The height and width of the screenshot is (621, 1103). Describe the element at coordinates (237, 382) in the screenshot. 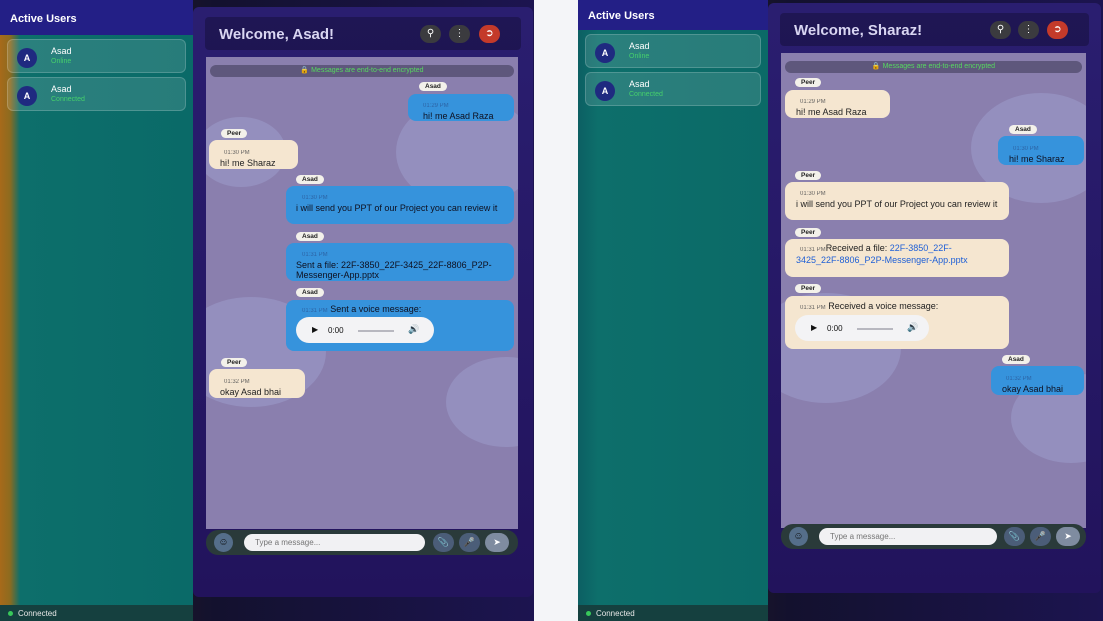

I see `message-time: 01:32 PM` at that location.